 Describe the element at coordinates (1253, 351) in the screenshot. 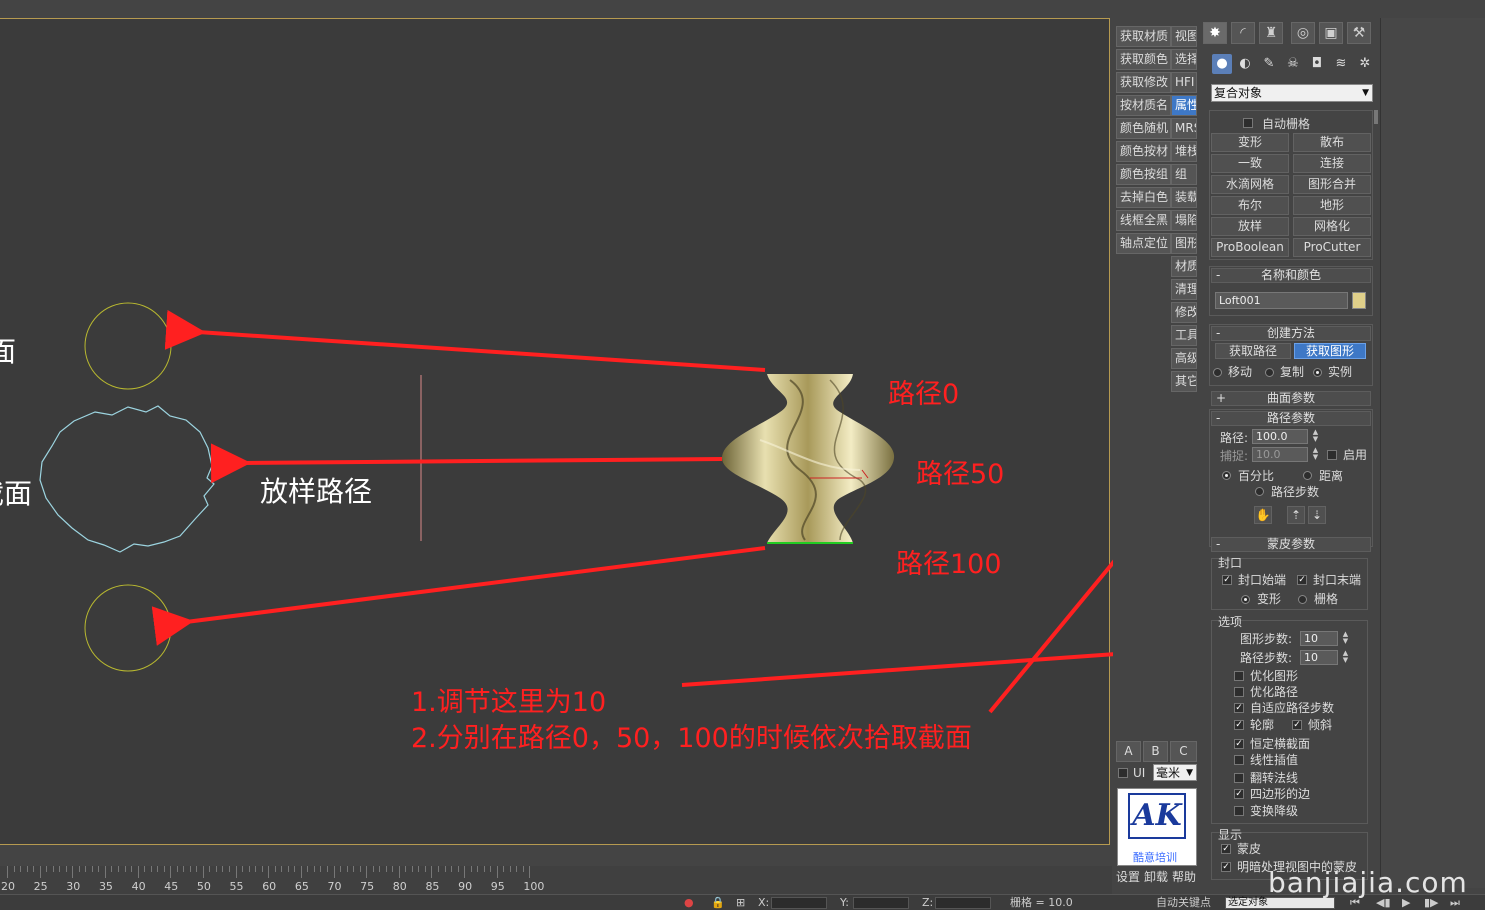

I see `get-path-button: 获取路径` at that location.